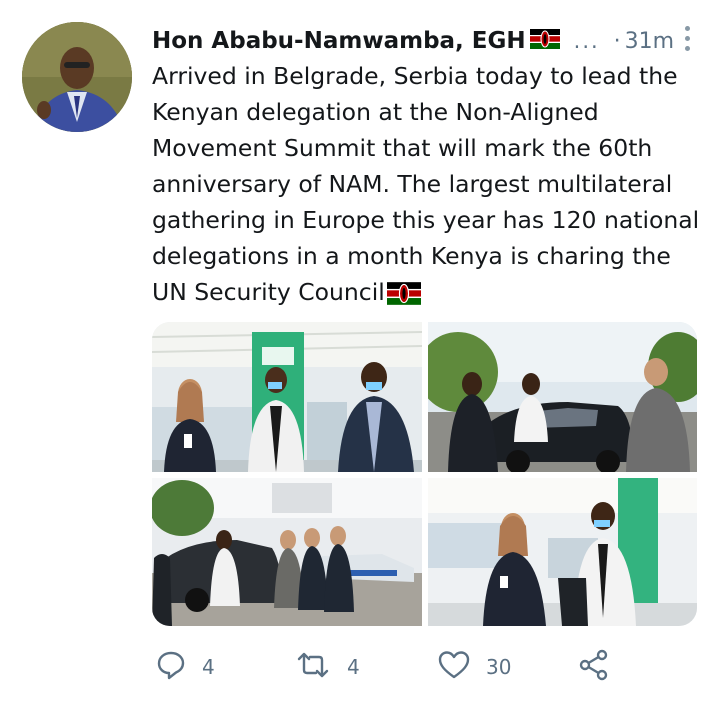 This screenshot has width=720, height=710. I want to click on heart-icon, so click(454, 667).